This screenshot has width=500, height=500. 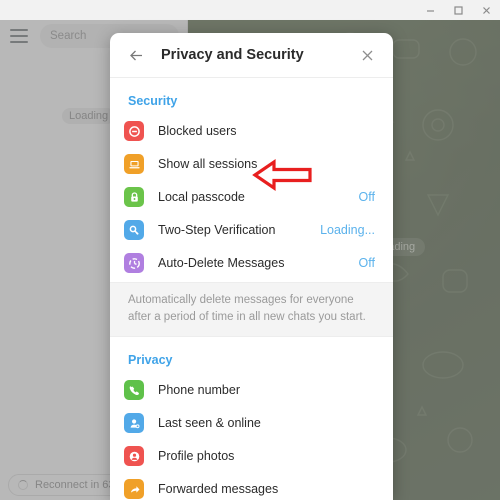 I want to click on sessions-laptop-icon, so click(x=134, y=164).